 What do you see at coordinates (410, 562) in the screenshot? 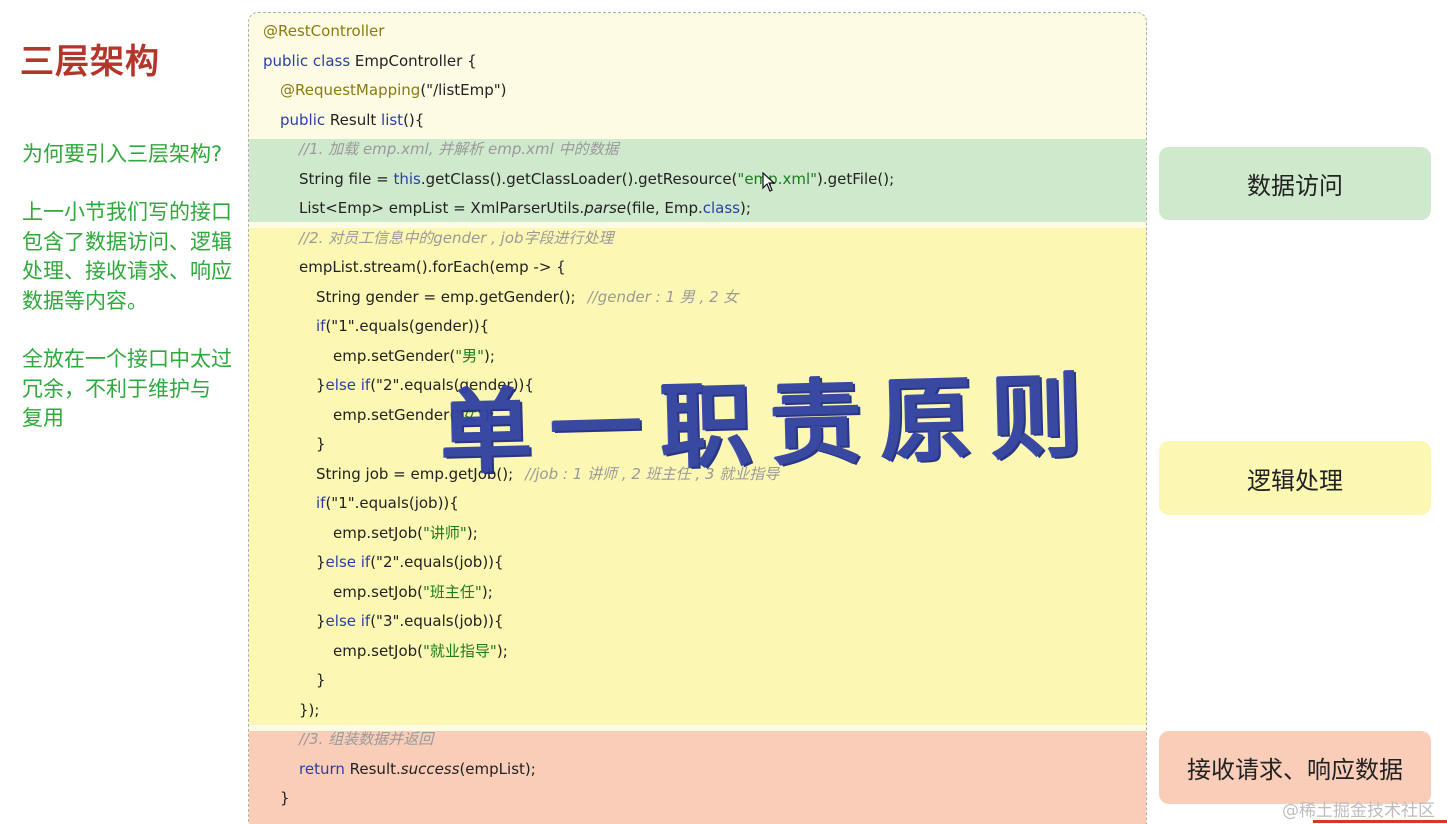
I see `code-line: }else if("2".equals(job)){` at bounding box center [410, 562].